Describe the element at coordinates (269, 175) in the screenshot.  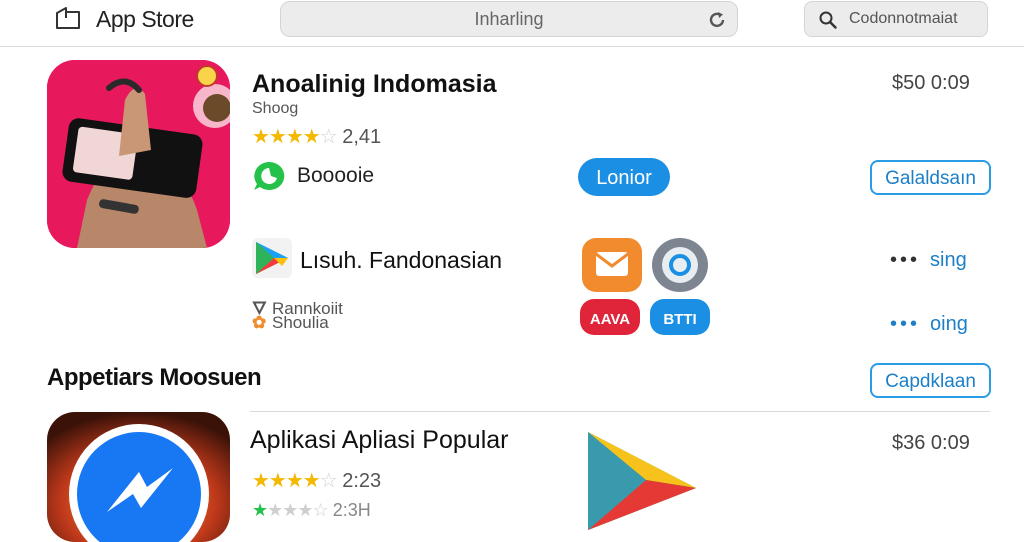
I see `chat-bubble-icon` at that location.